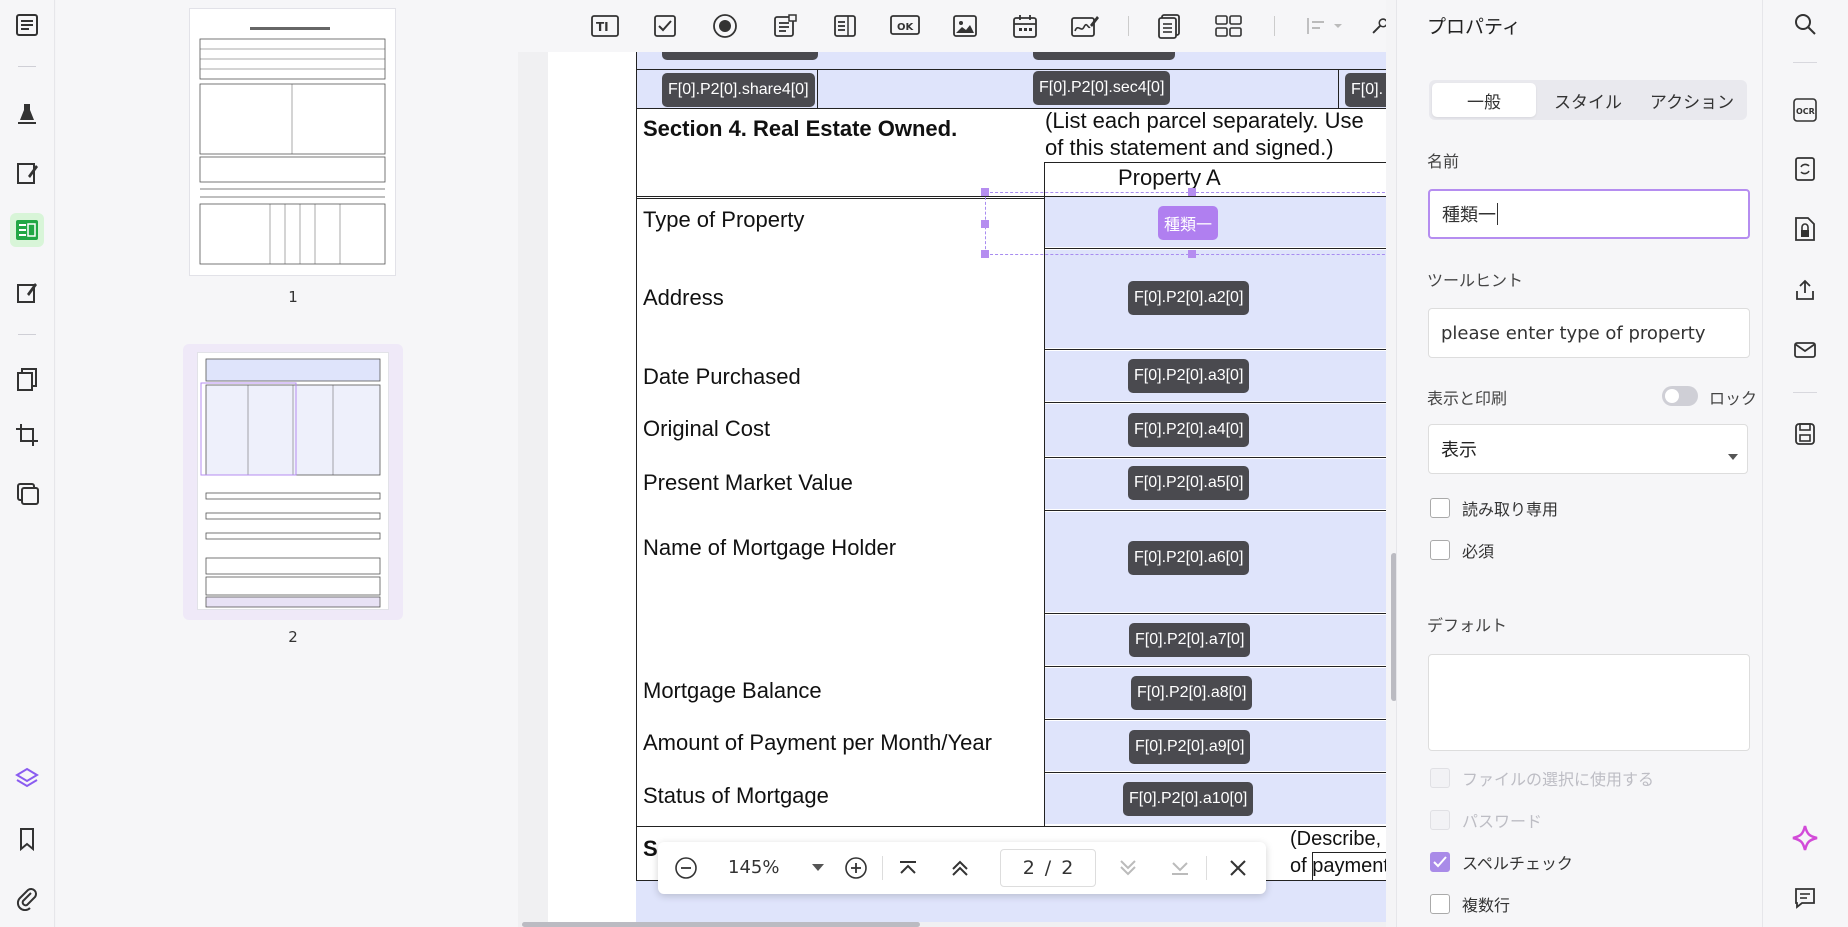 This screenshot has width=1848, height=927. Describe the element at coordinates (1169, 177) in the screenshot. I see `property-a-header: Property A` at that location.